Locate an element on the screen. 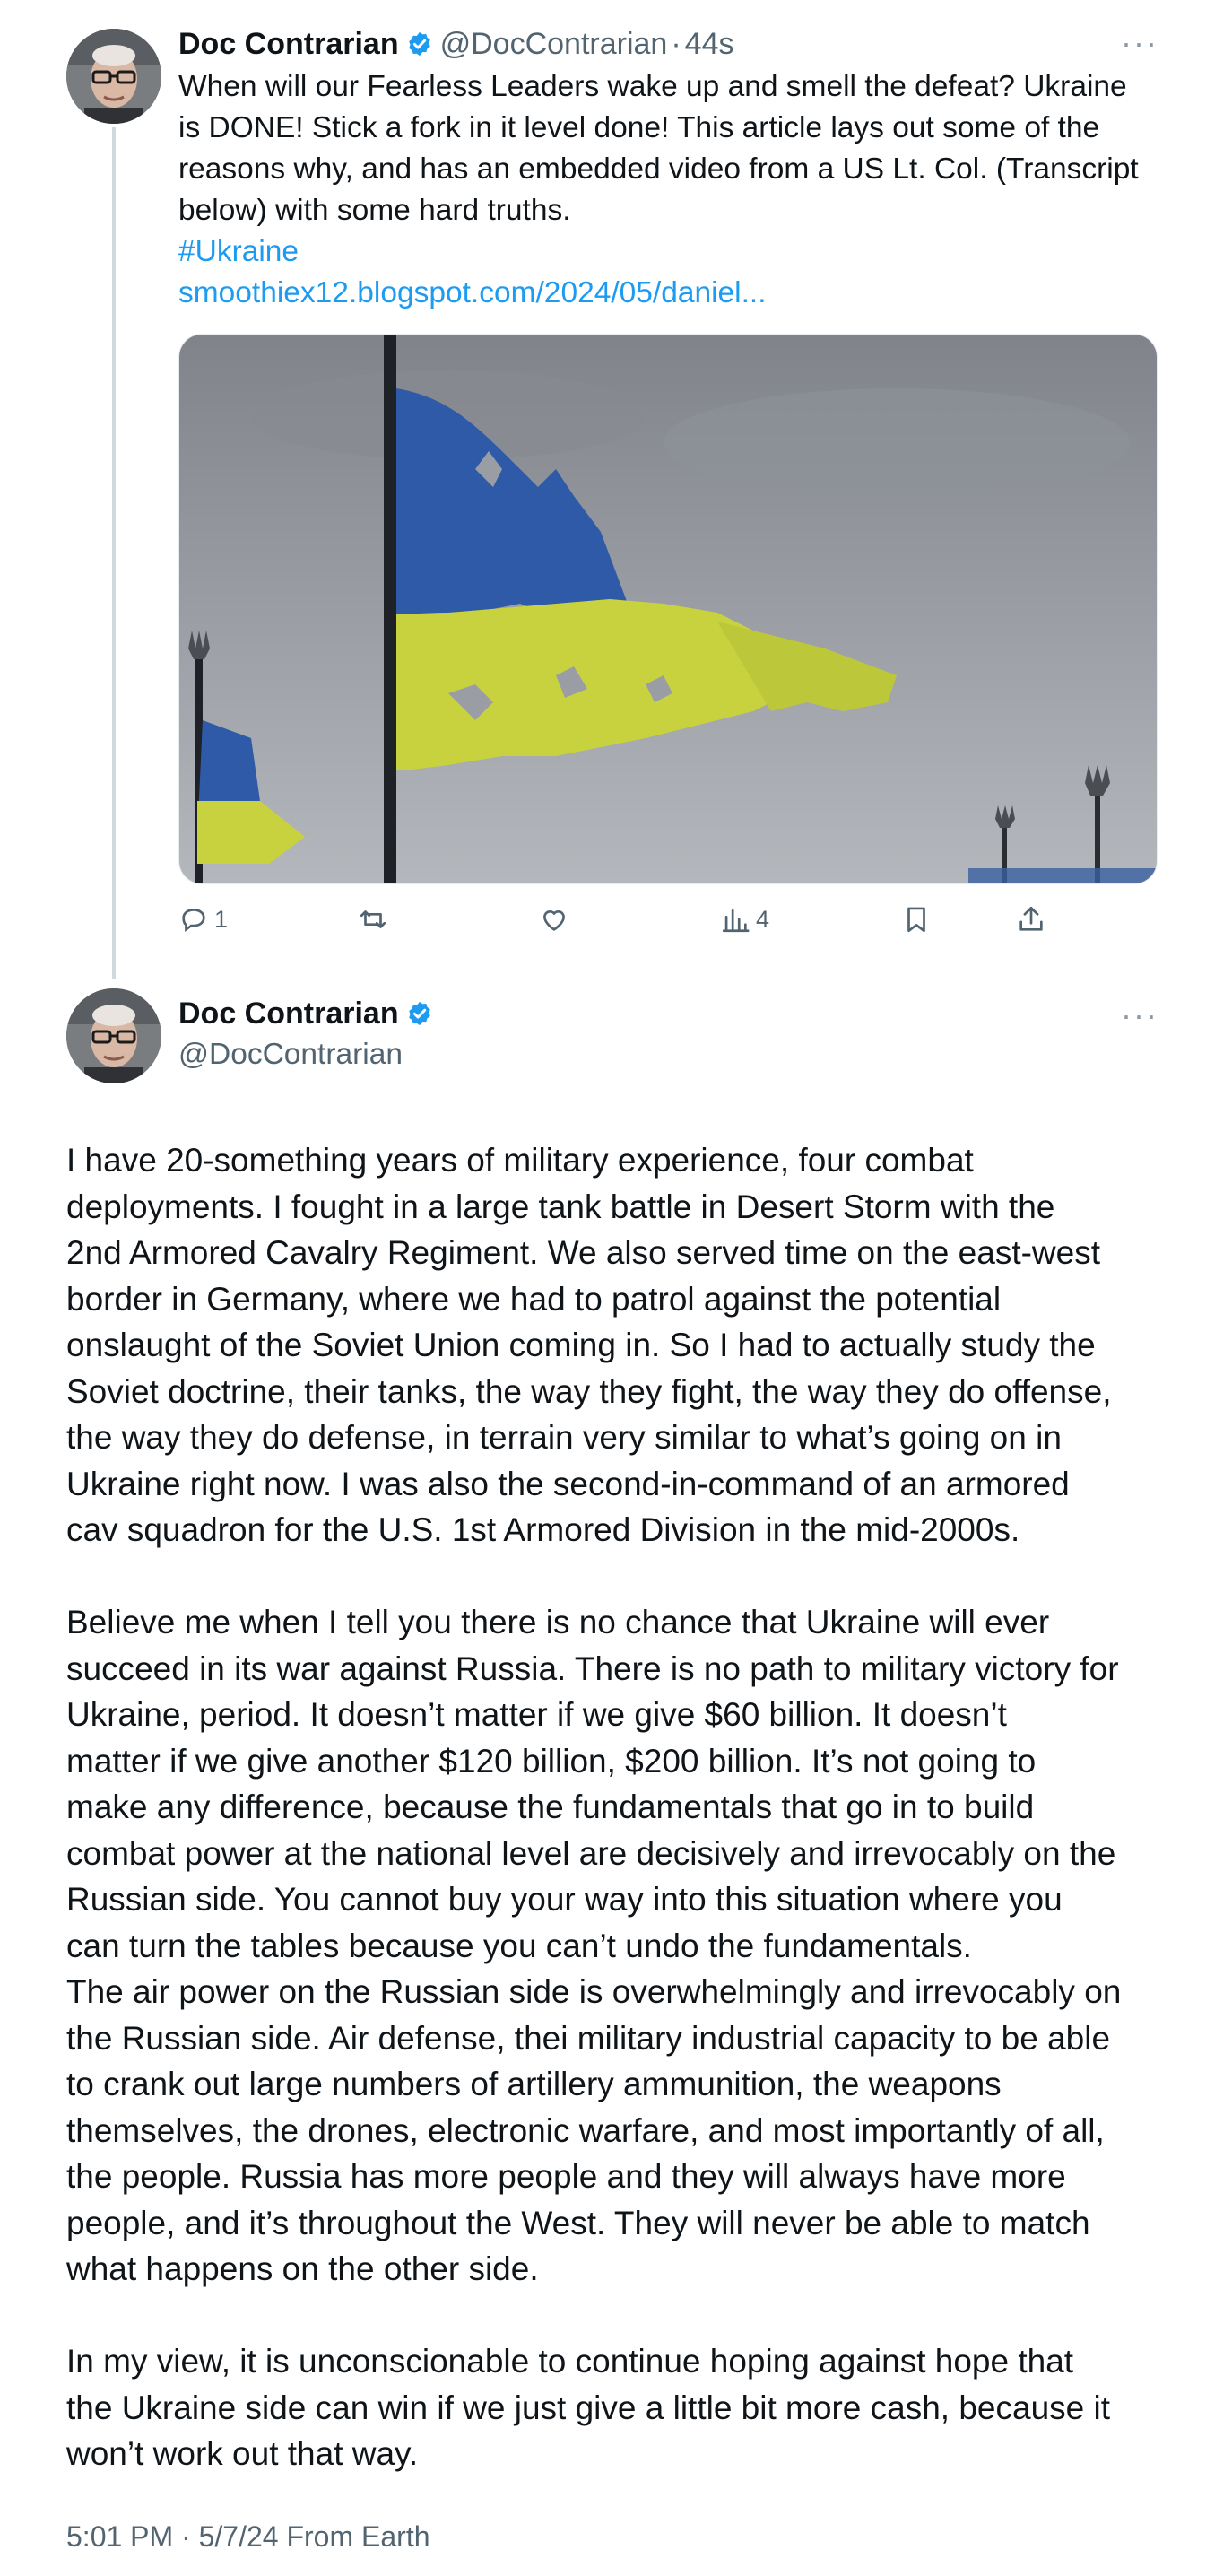  bookmark-icon is located at coordinates (916, 920).